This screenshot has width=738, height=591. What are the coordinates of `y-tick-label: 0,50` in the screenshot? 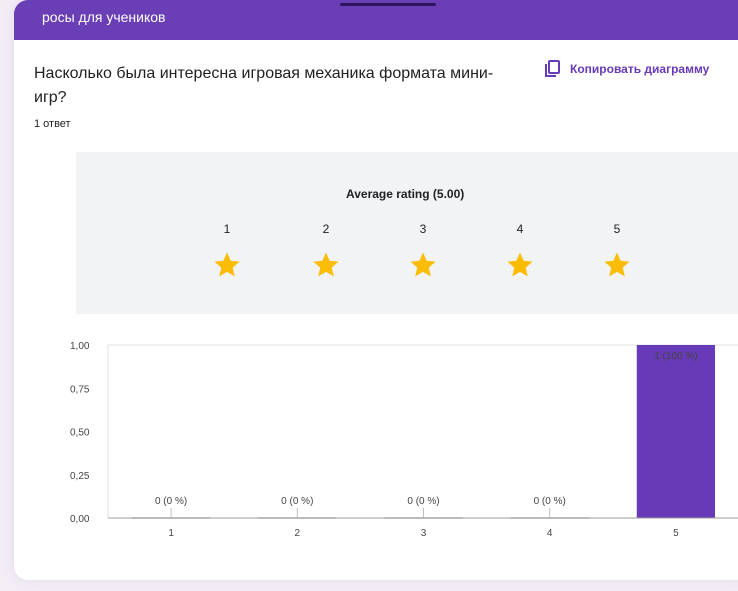 It's located at (80, 433).